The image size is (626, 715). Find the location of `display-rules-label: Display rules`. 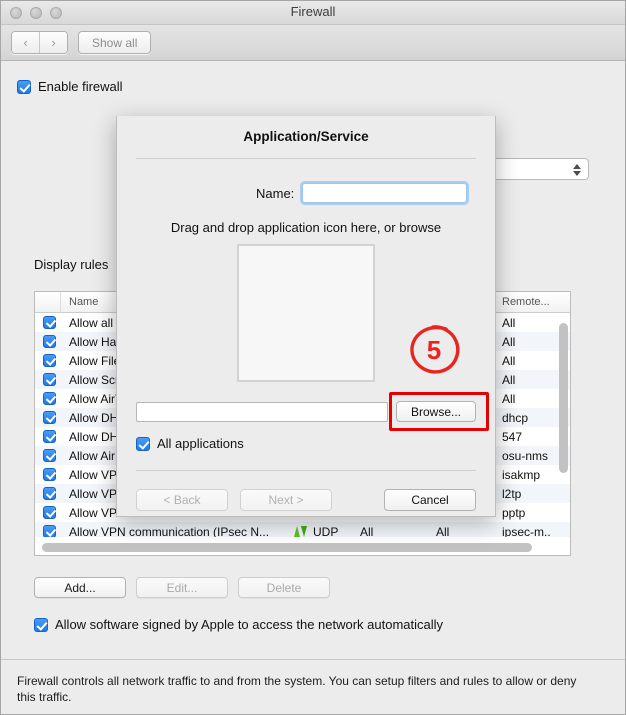

display-rules-label: Display rules is located at coordinates (71, 264).